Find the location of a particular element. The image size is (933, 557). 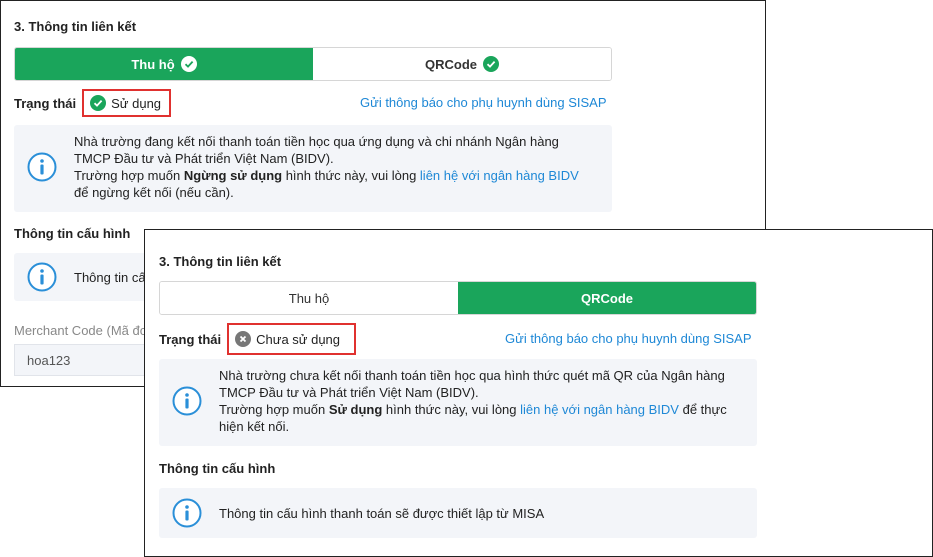

info-line: để ngừng kết nối (nếu cần). is located at coordinates (154, 192).